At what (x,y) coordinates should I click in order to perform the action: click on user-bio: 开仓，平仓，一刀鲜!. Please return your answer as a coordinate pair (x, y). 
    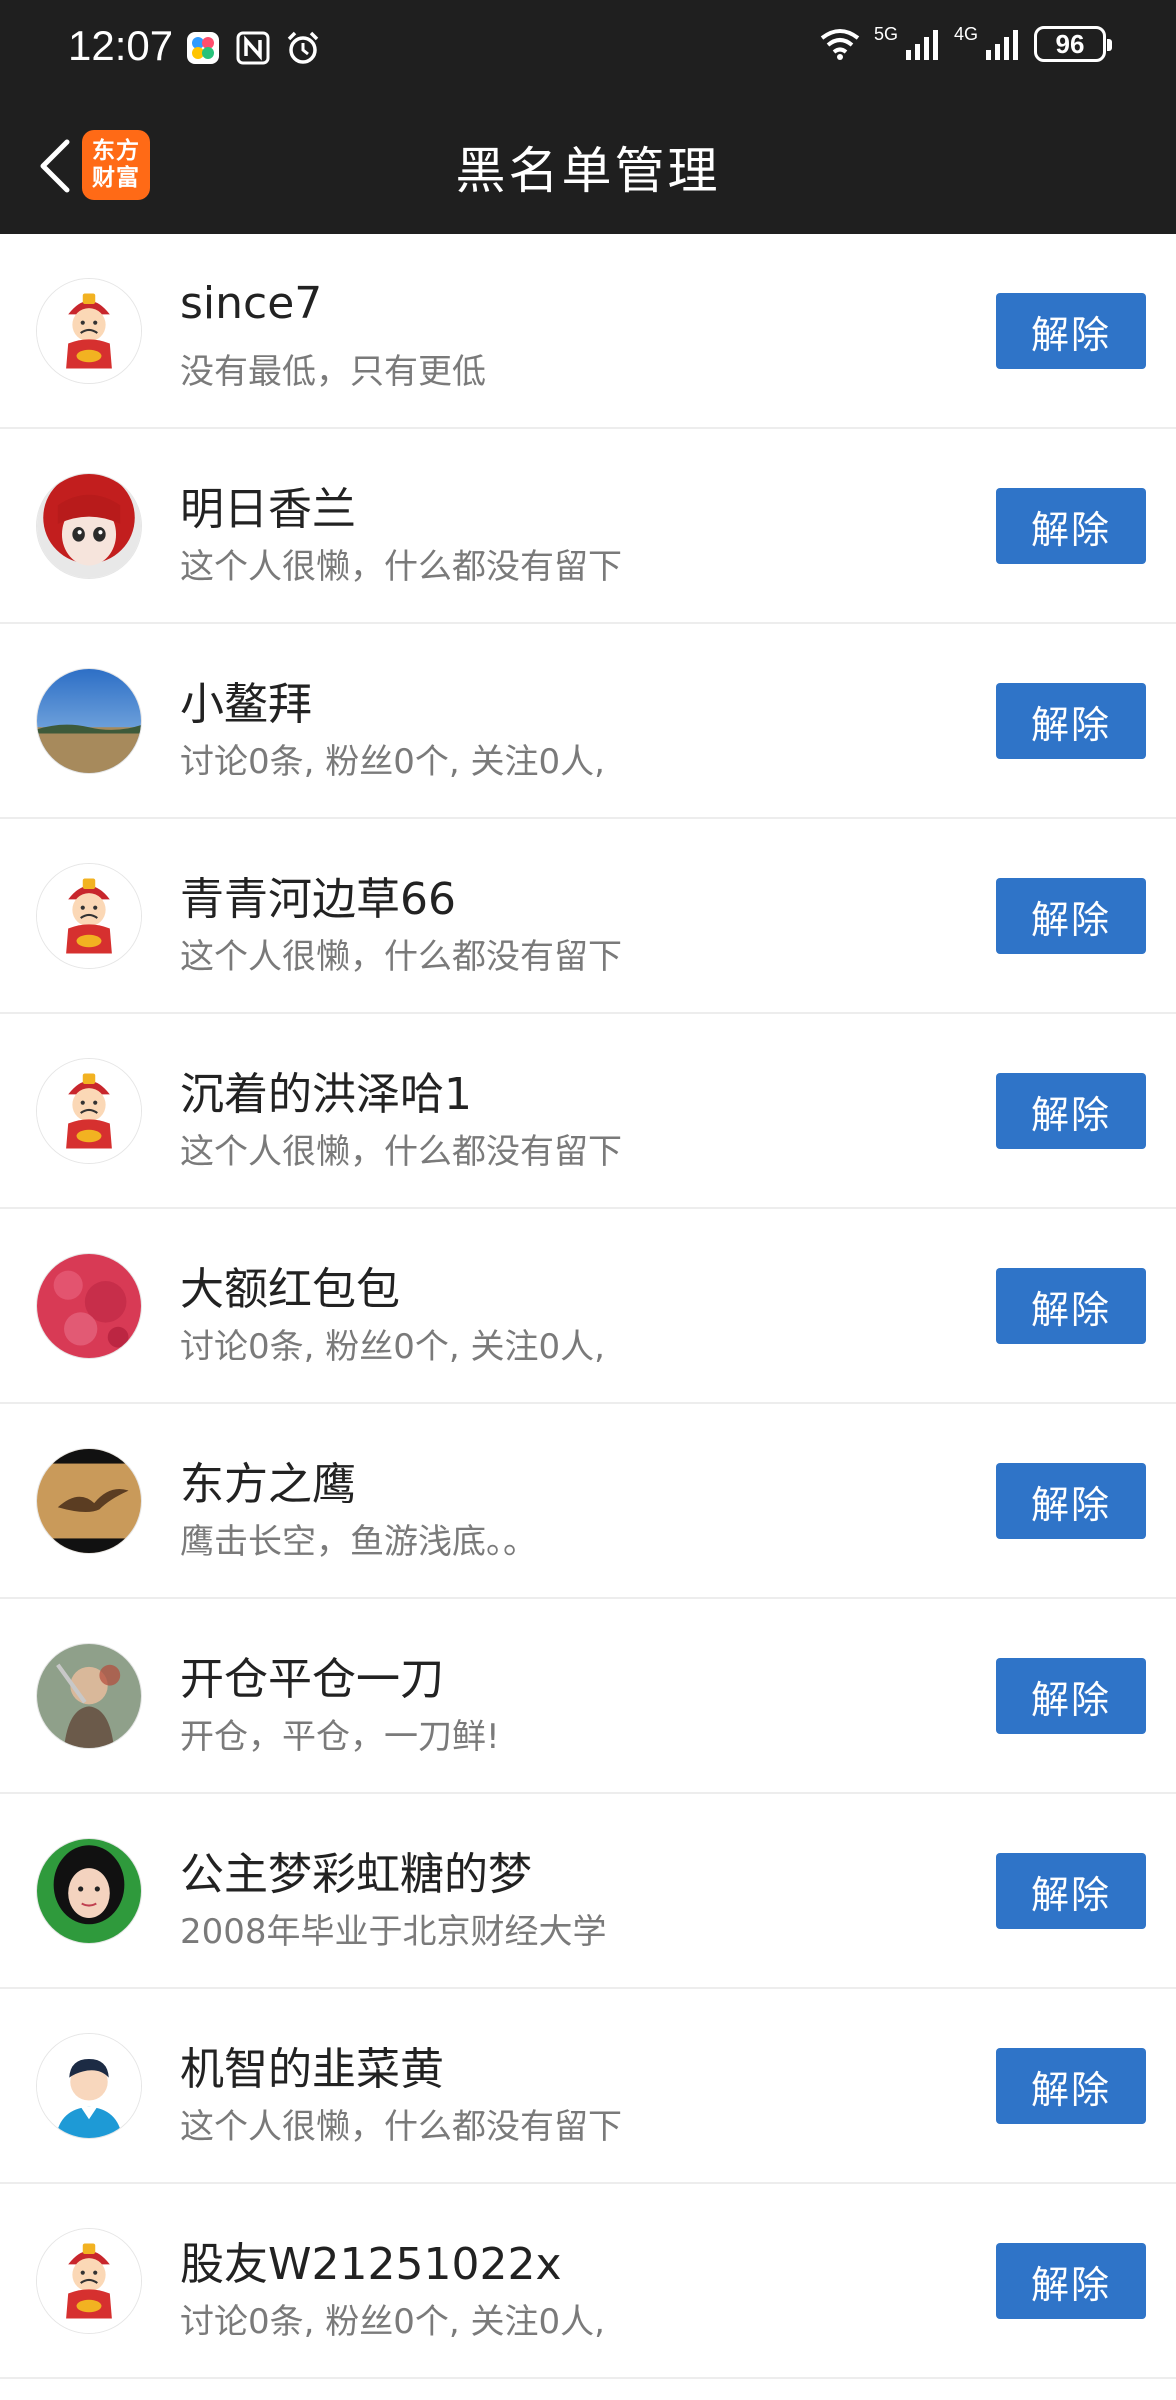
    Looking at the image, I should click on (340, 1737).